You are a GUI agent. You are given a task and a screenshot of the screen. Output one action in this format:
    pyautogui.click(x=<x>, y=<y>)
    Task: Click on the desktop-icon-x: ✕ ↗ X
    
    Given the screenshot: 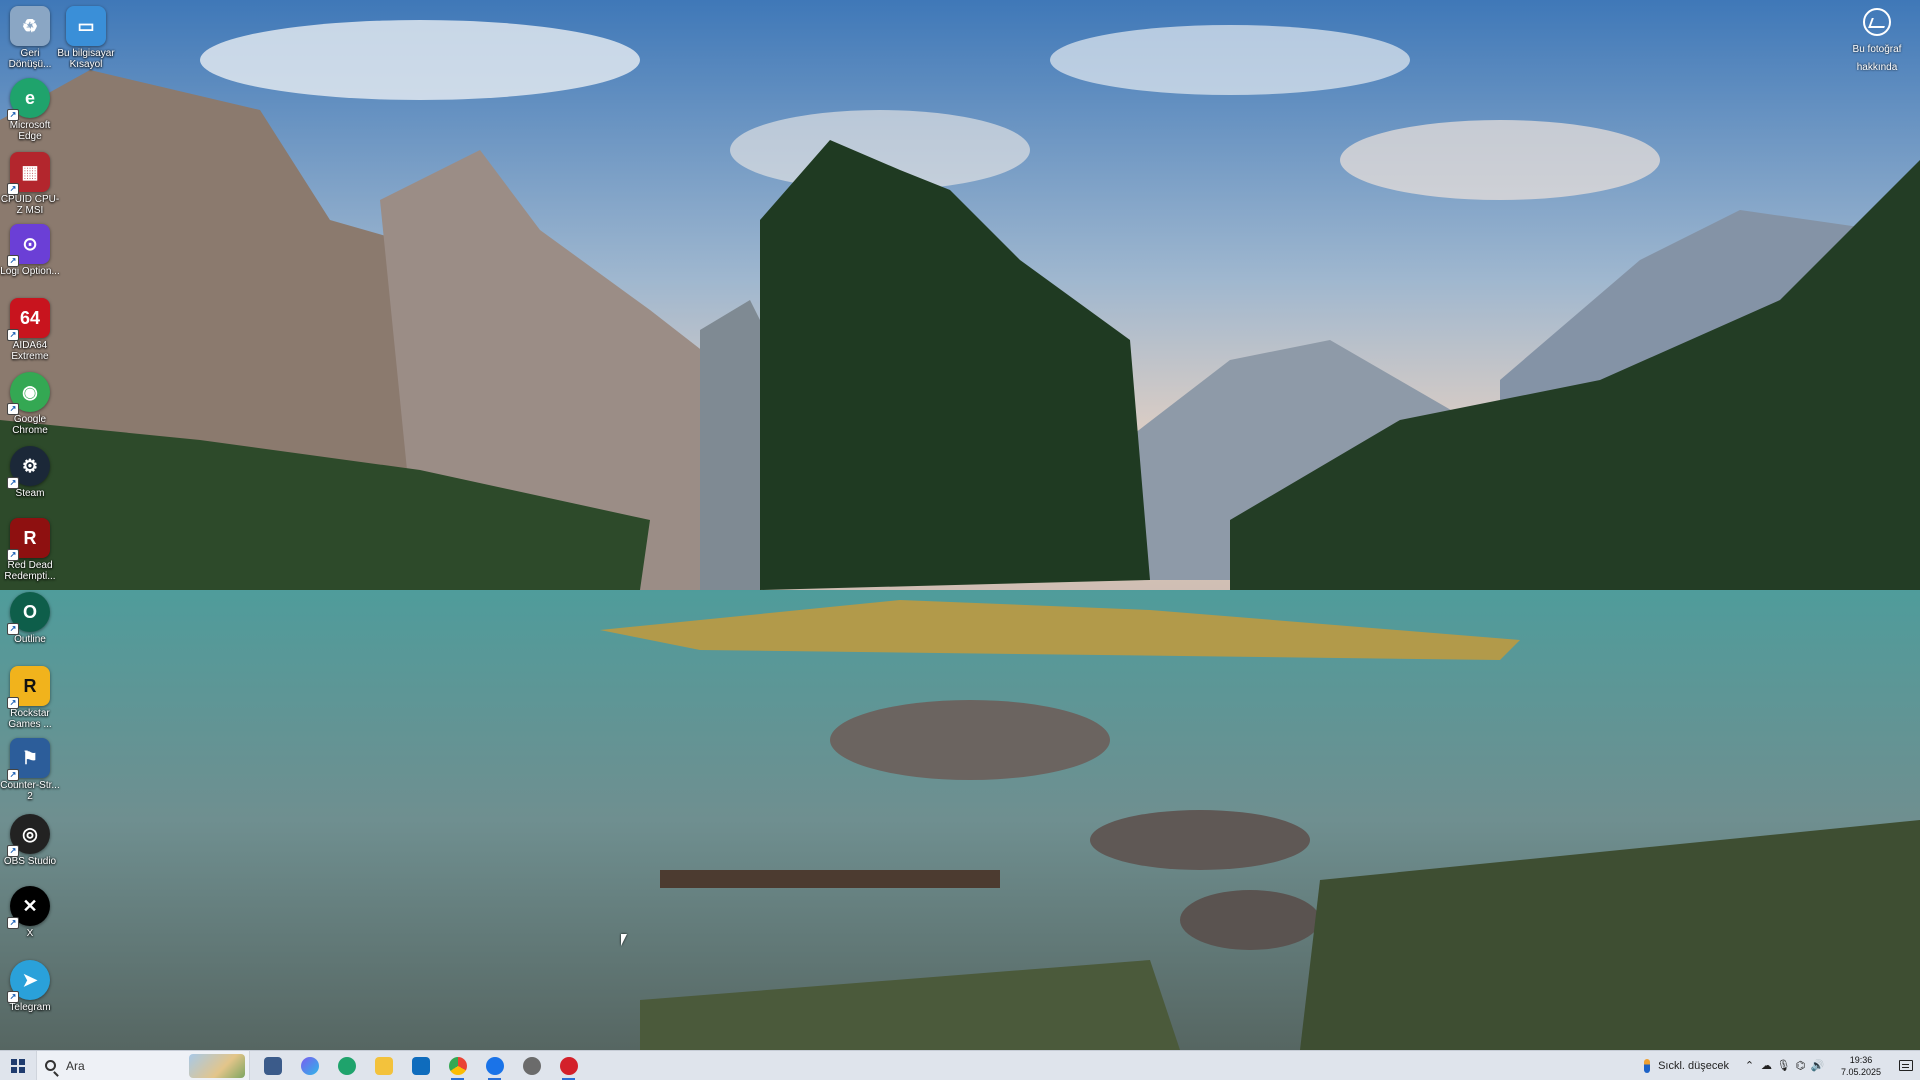 What is the action you would take?
    pyautogui.click(x=30, y=912)
    